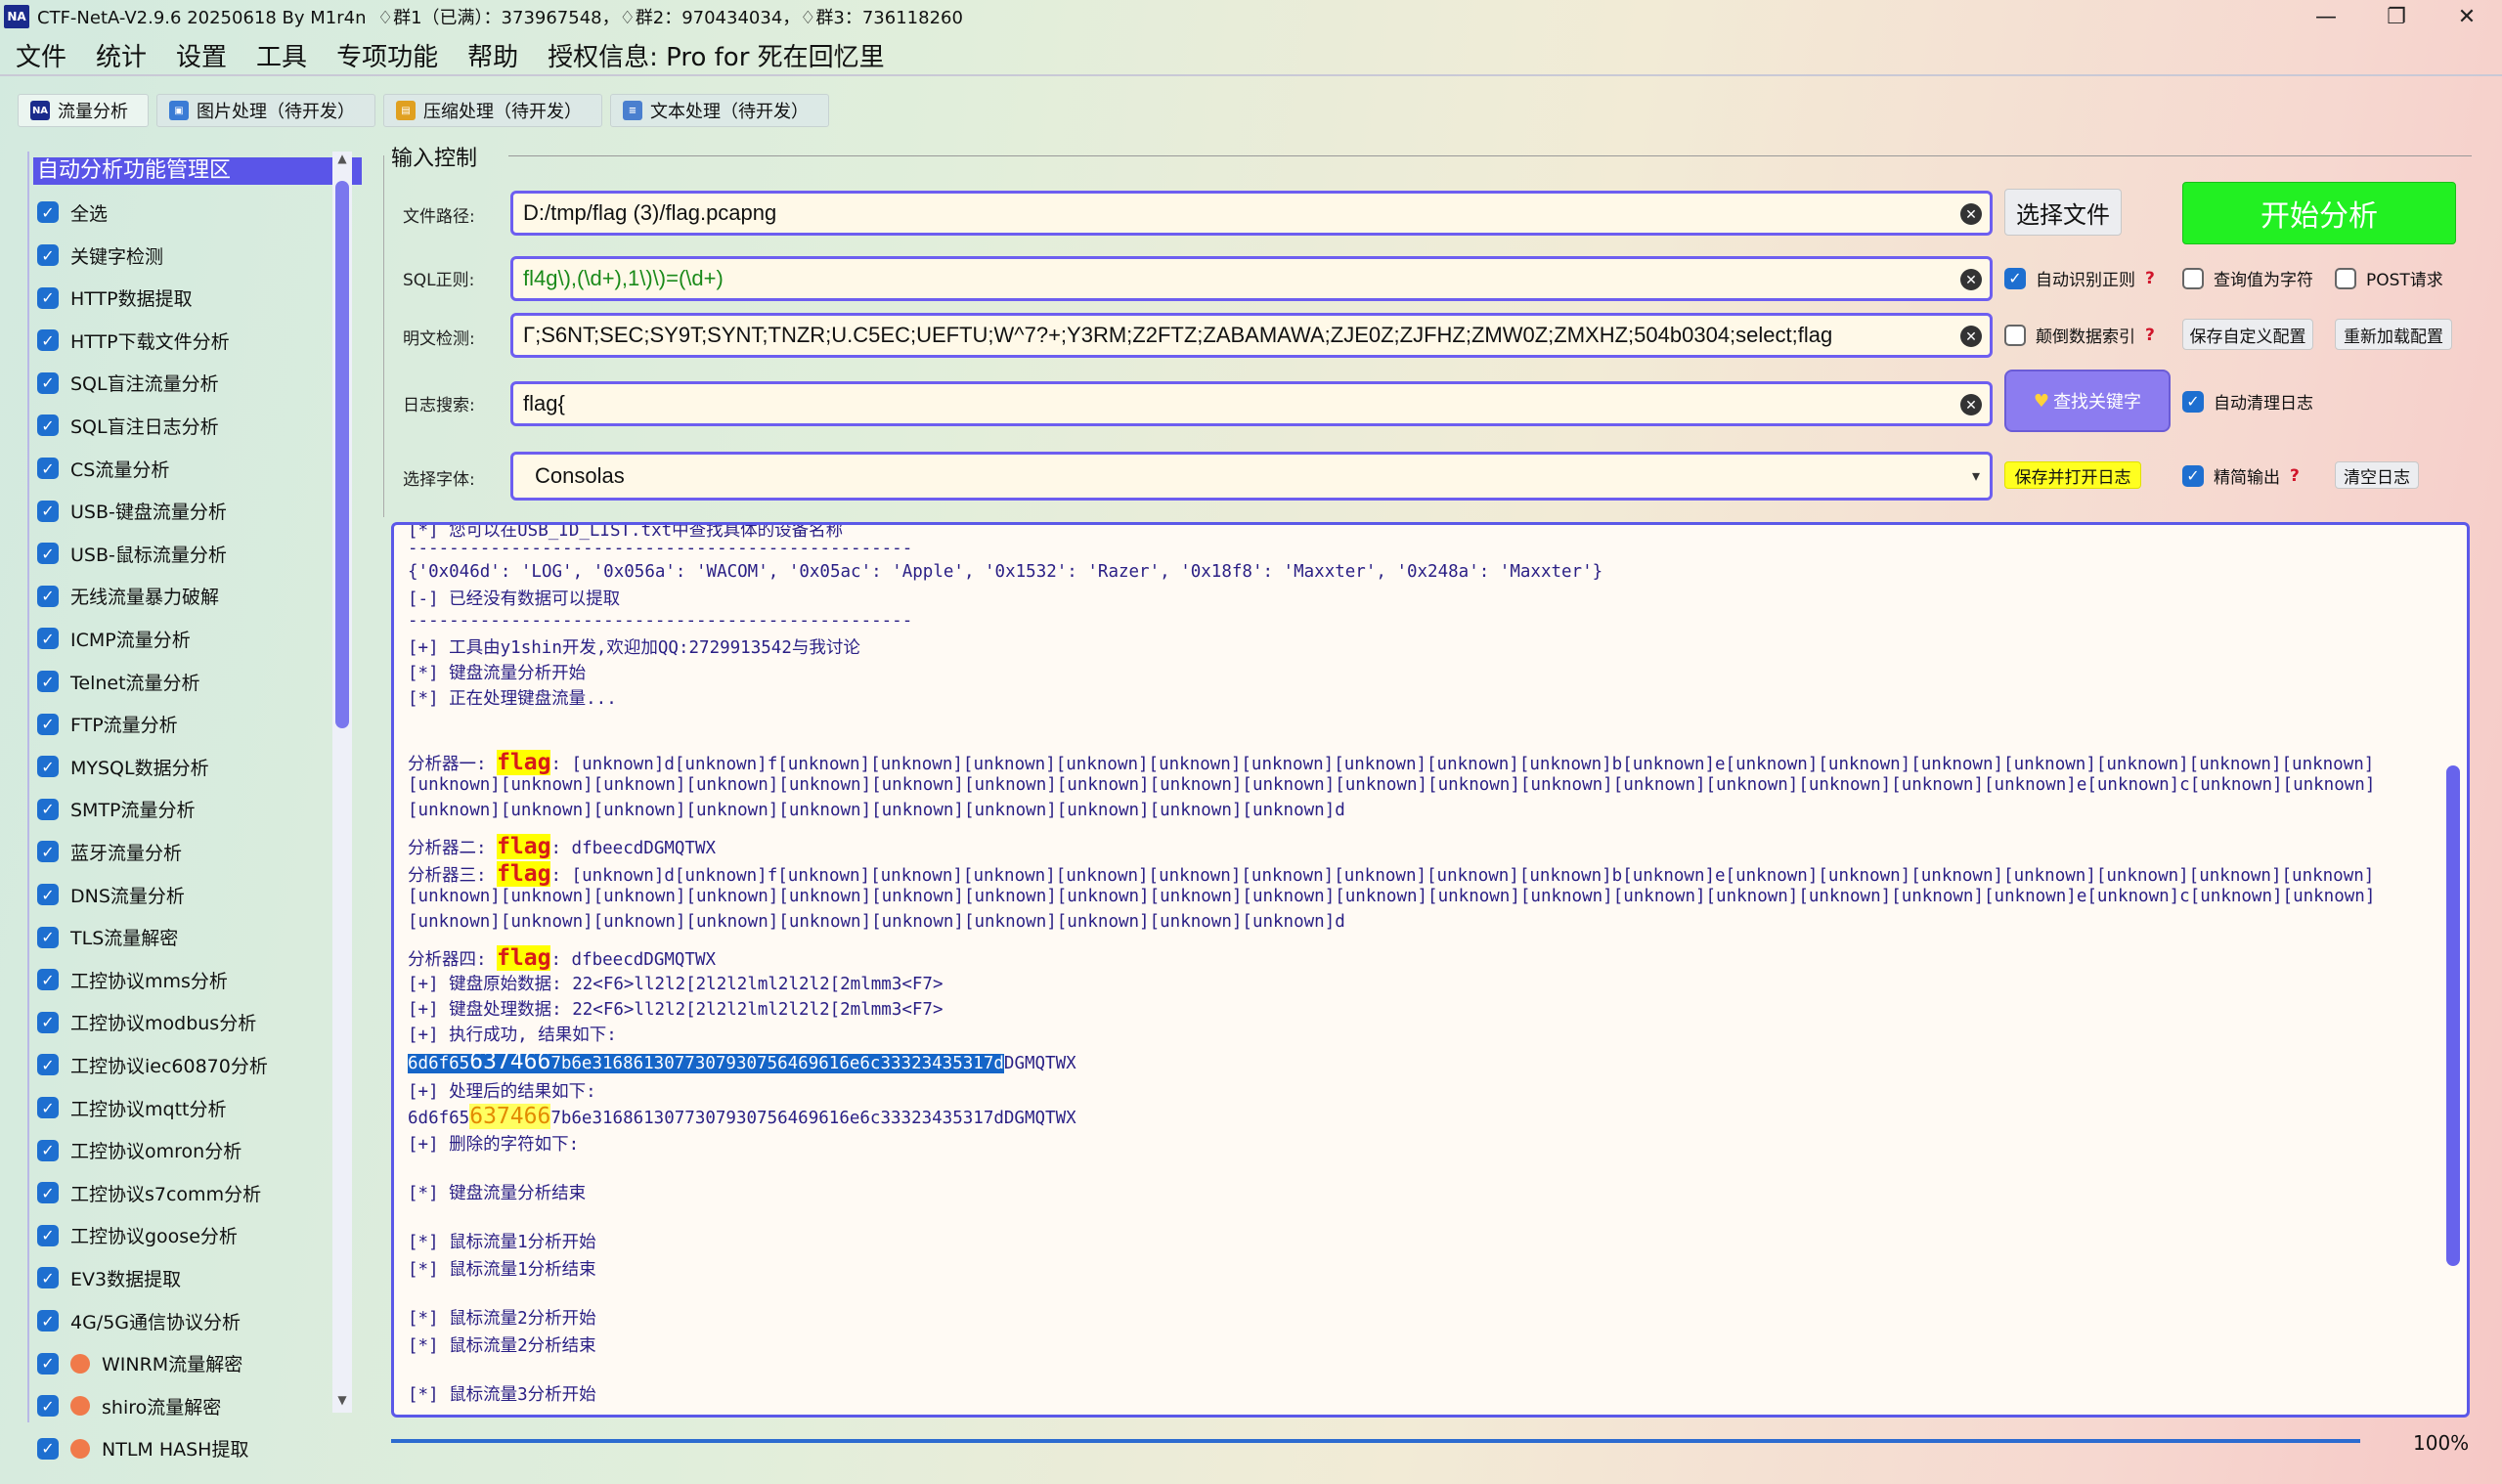  What do you see at coordinates (562, 958) in the screenshot?
I see `analyzer-4-line: 分析器四: flag: dfbeecdDGMQTWX` at bounding box center [562, 958].